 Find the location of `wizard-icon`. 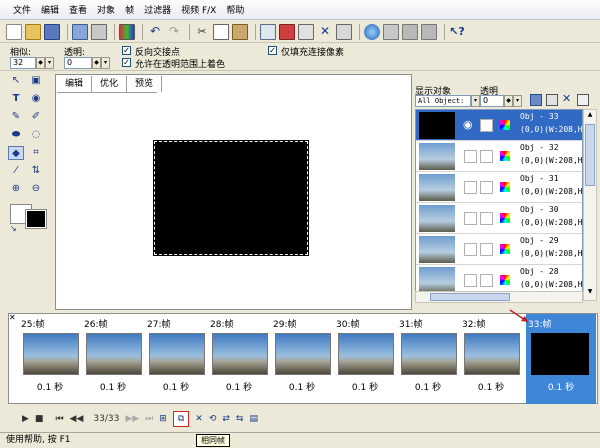

wizard-icon is located at coordinates (391, 31).